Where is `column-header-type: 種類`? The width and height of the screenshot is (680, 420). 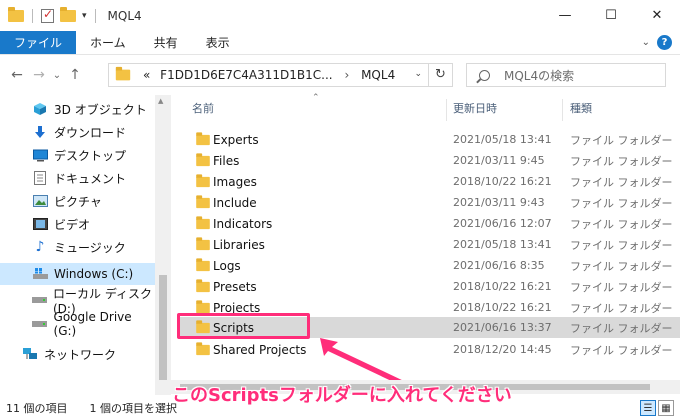 column-header-type: 種類 is located at coordinates (581, 109).